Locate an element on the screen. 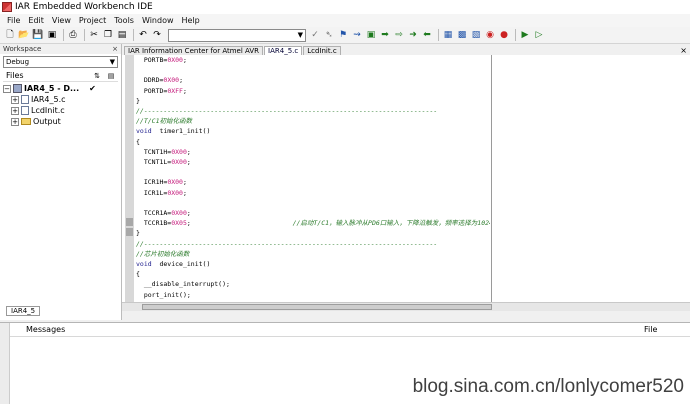 This screenshot has height=404, width=690. code-line: DDRD=0X00; is located at coordinates (159, 80).